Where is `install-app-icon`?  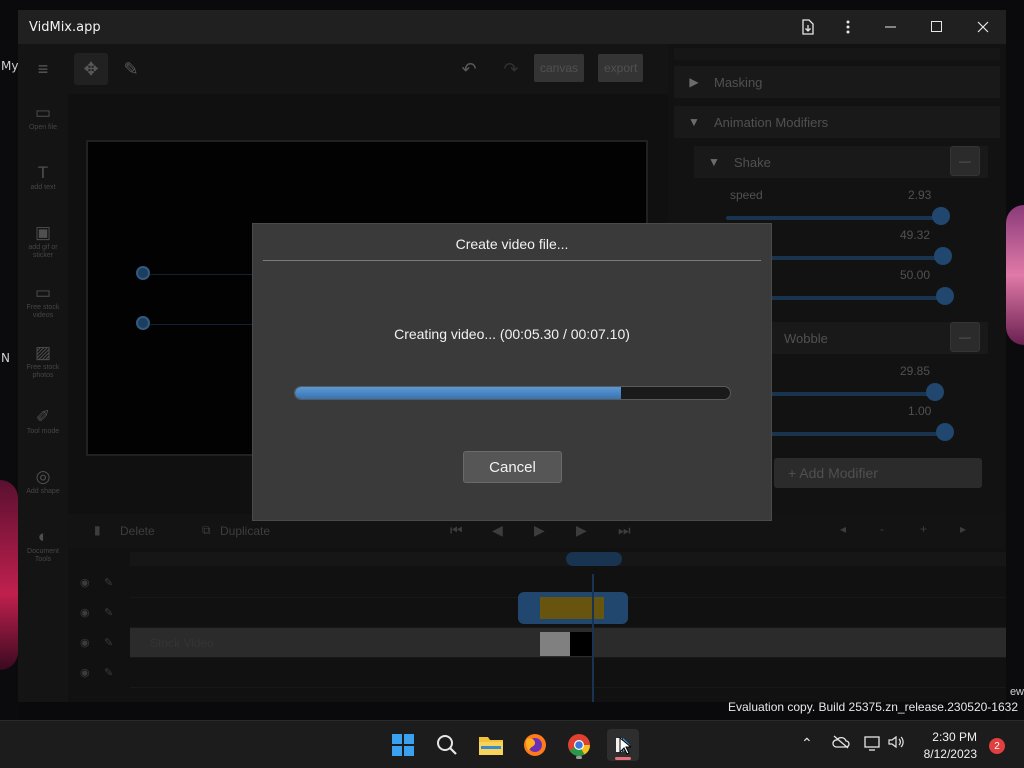
install-app-icon is located at coordinates (808, 27).